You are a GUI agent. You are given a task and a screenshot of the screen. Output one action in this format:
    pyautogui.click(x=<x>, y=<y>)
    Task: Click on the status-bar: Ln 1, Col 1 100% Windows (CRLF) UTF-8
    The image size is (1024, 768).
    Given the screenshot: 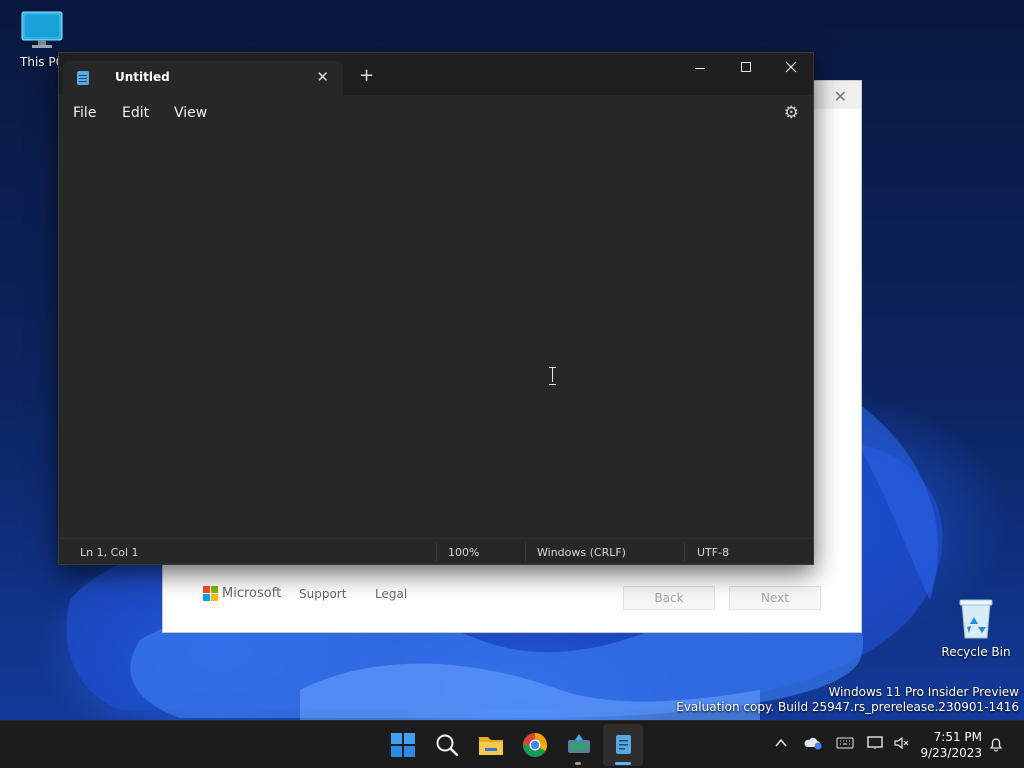 What is the action you would take?
    pyautogui.click(x=436, y=551)
    